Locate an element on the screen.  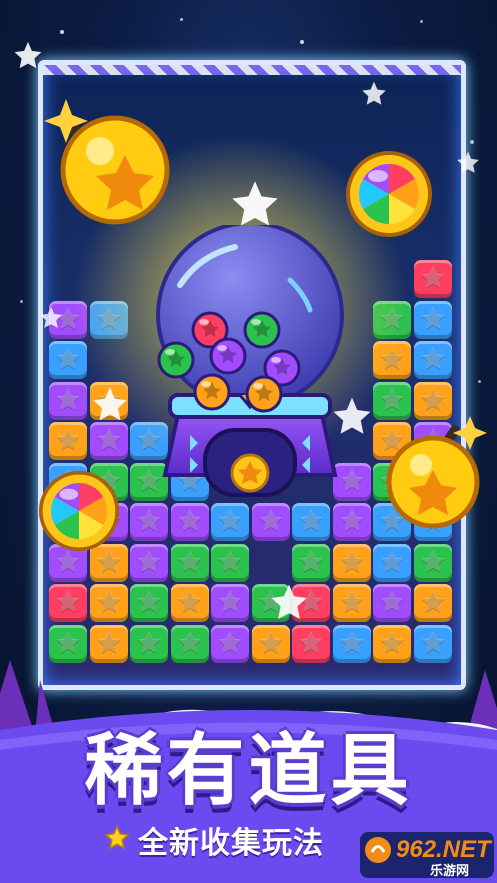
watermark-logo-icon is located at coordinates (378, 850).